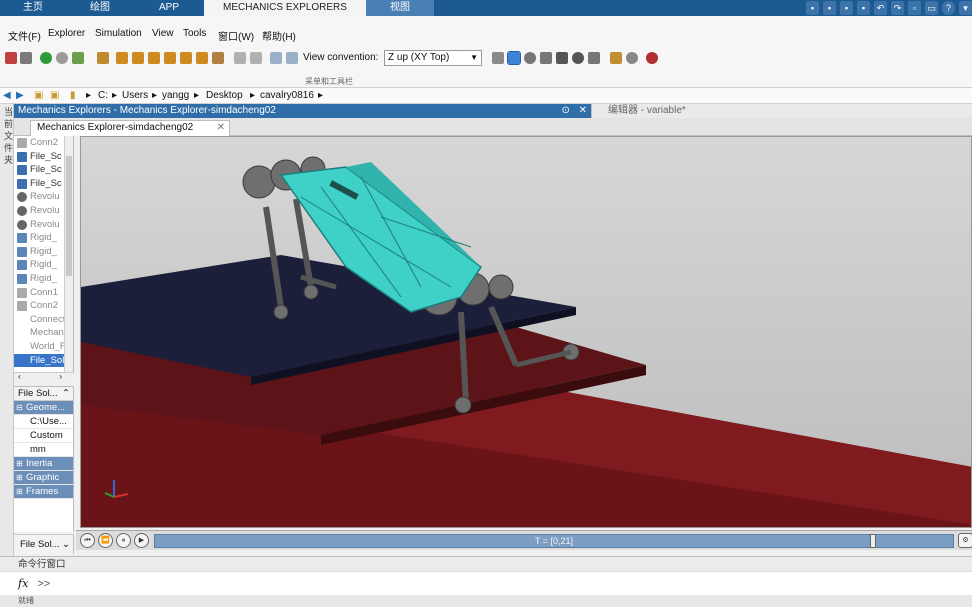  Describe the element at coordinates (287, 95) in the screenshot. I see `breadcrumb-project: cavalry0816` at that location.